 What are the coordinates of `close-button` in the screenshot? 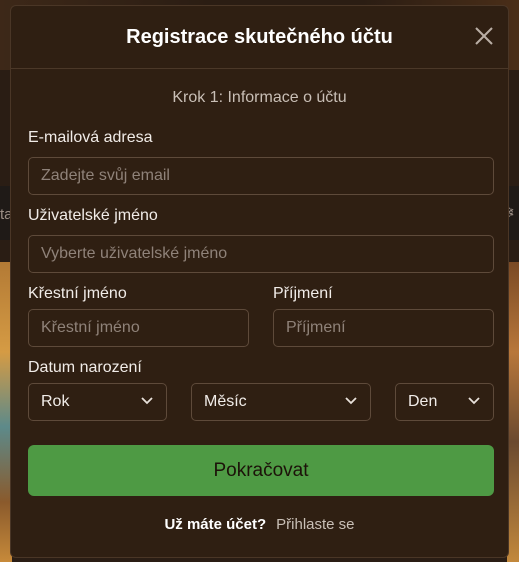 It's located at (484, 36).